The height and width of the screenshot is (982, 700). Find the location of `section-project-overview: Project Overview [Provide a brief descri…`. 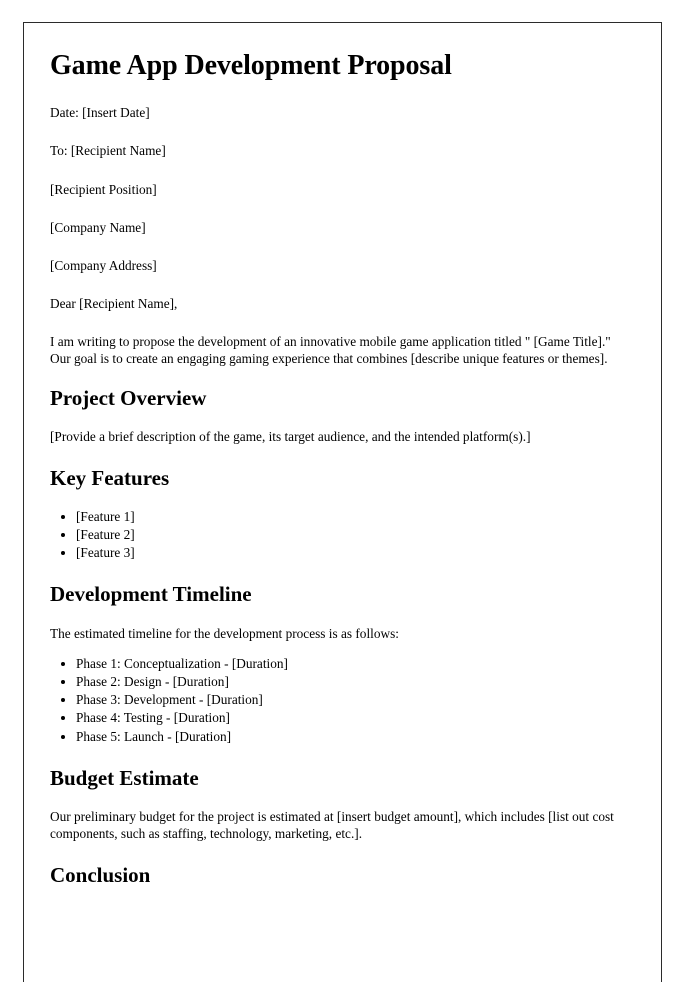

section-project-overview: Project Overview [Provide a brief descri… is located at coordinates (342, 416).